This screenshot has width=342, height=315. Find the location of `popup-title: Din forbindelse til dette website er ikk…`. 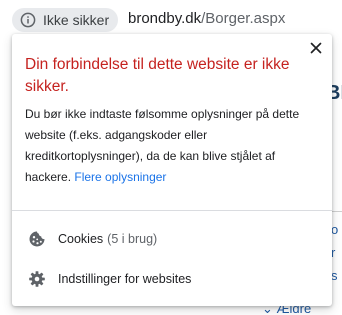

popup-title: Din forbindelse til dette website er ikk… is located at coordinates (157, 75).